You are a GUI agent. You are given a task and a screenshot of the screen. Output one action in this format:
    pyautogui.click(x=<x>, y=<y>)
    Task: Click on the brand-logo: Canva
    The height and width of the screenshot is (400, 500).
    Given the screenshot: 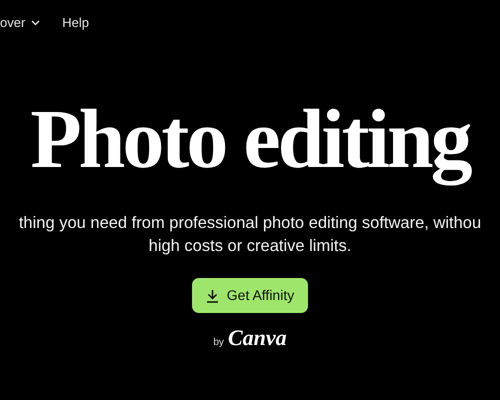 What is the action you would take?
    pyautogui.click(x=257, y=337)
    